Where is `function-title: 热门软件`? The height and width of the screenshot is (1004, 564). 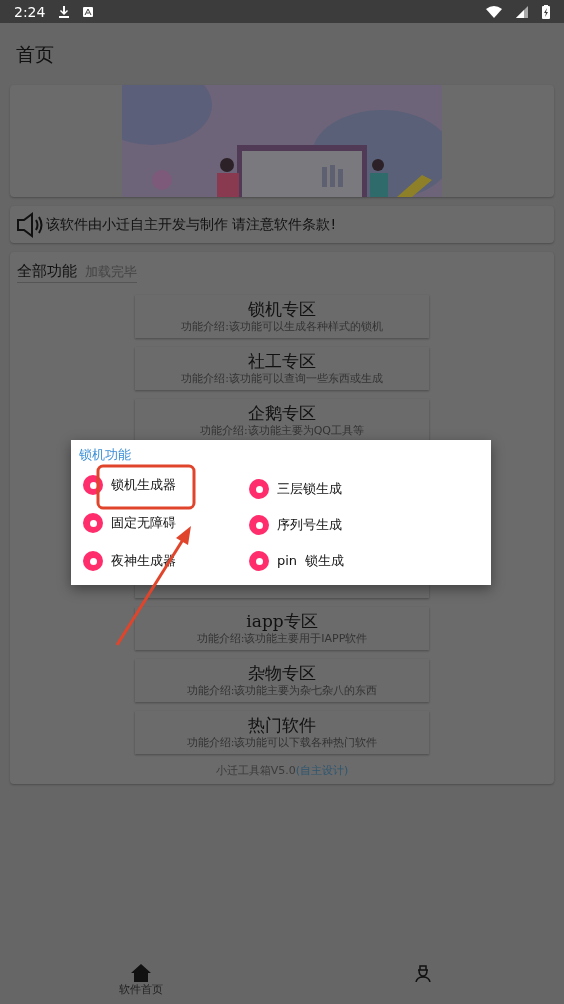 function-title: 热门软件 is located at coordinates (282, 725).